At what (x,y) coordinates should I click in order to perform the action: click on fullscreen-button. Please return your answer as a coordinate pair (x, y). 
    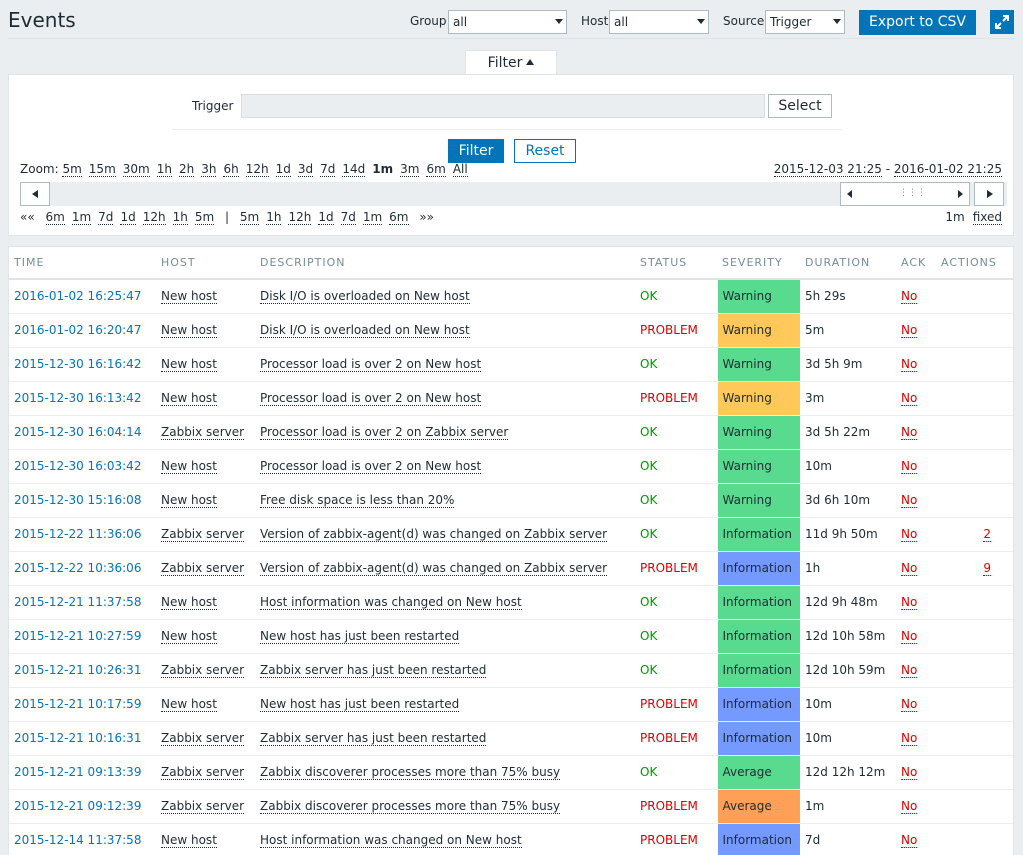
    Looking at the image, I should click on (1002, 22).